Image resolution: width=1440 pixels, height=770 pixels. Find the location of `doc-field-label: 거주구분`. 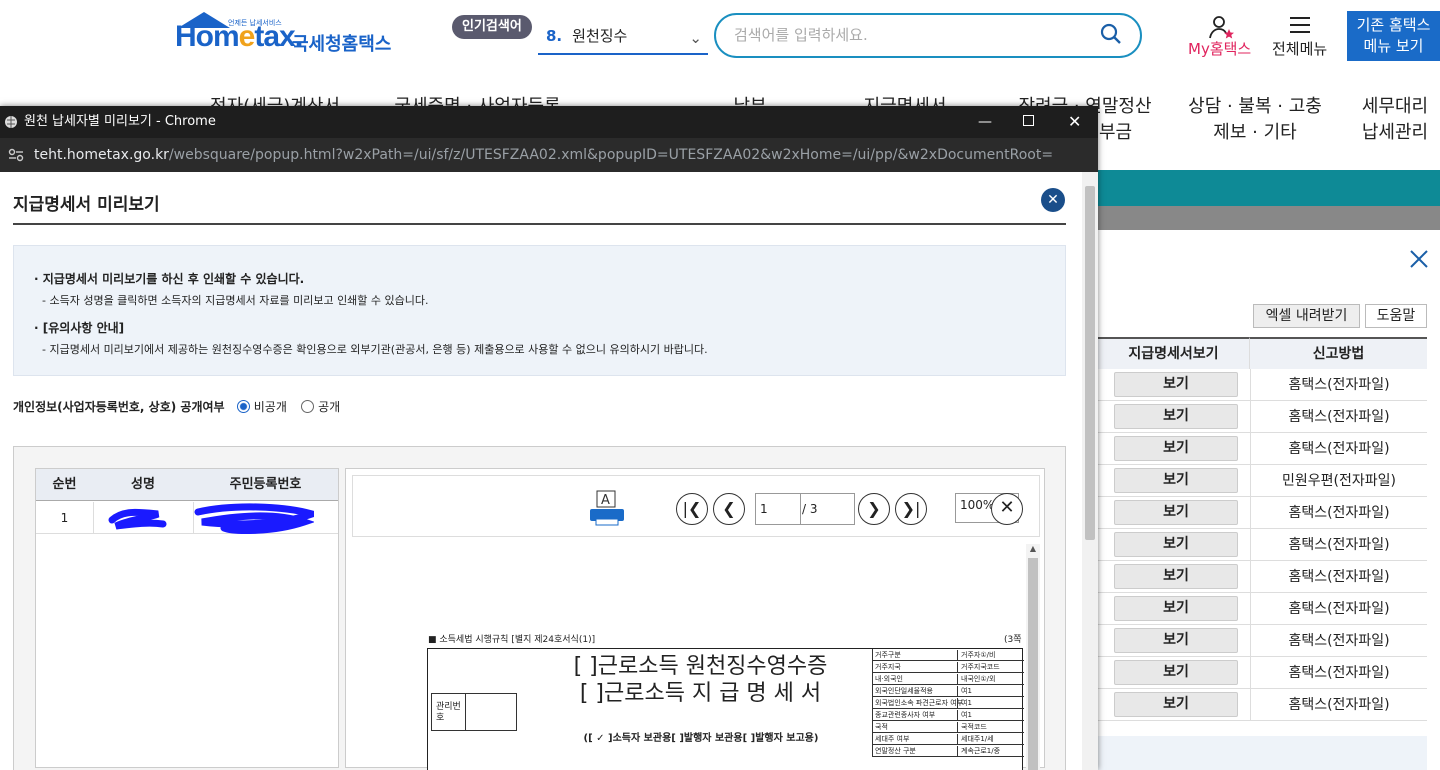

doc-field-label: 거주구분 is located at coordinates (888, 655).